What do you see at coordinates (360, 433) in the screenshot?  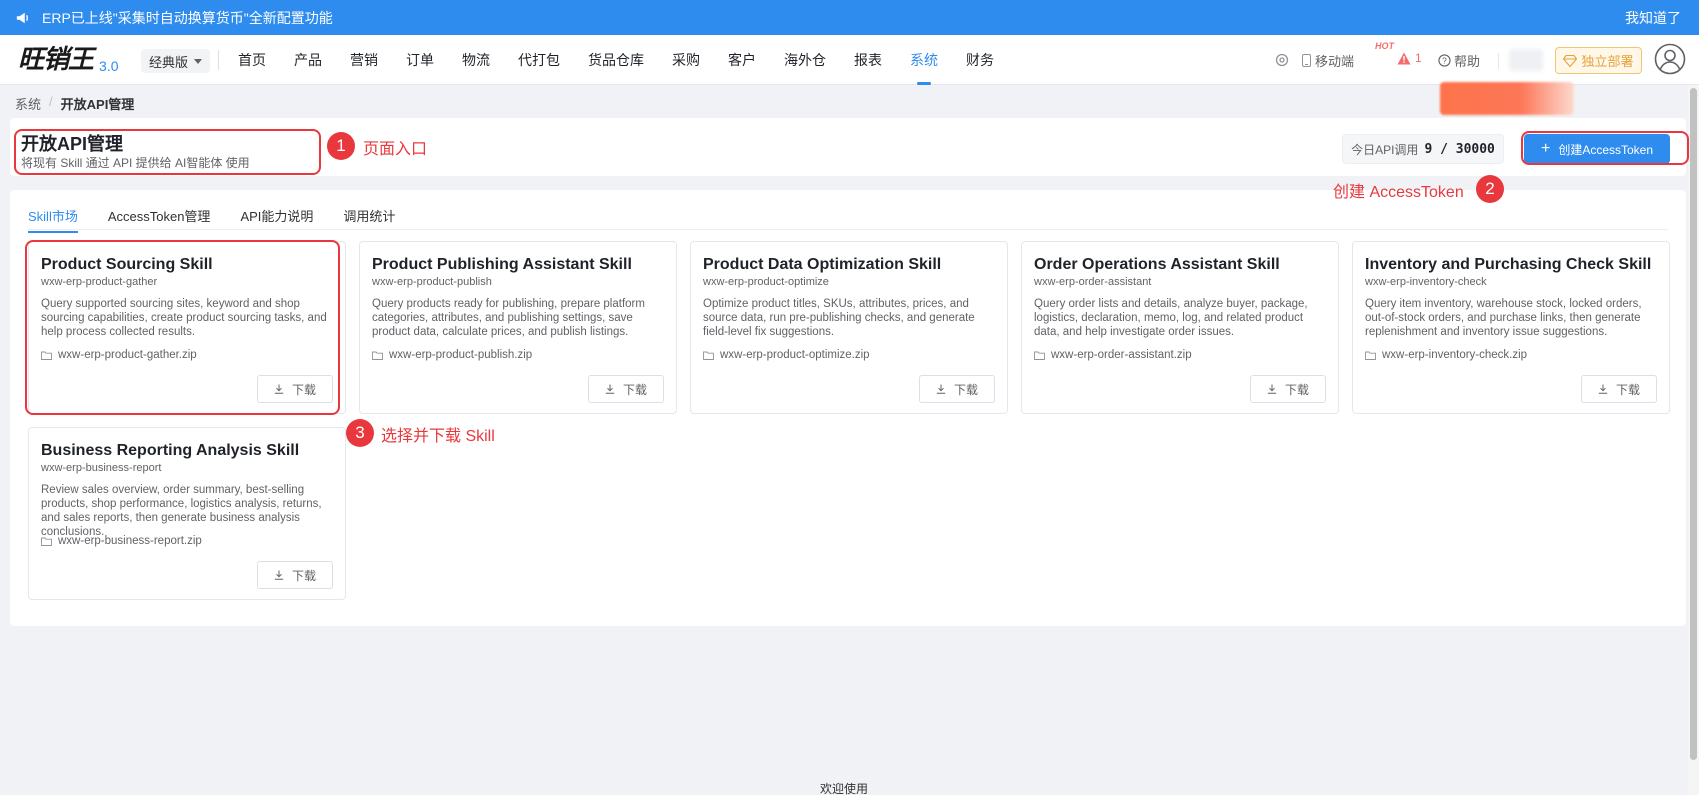 I see `annotation-badge-3: 3` at bounding box center [360, 433].